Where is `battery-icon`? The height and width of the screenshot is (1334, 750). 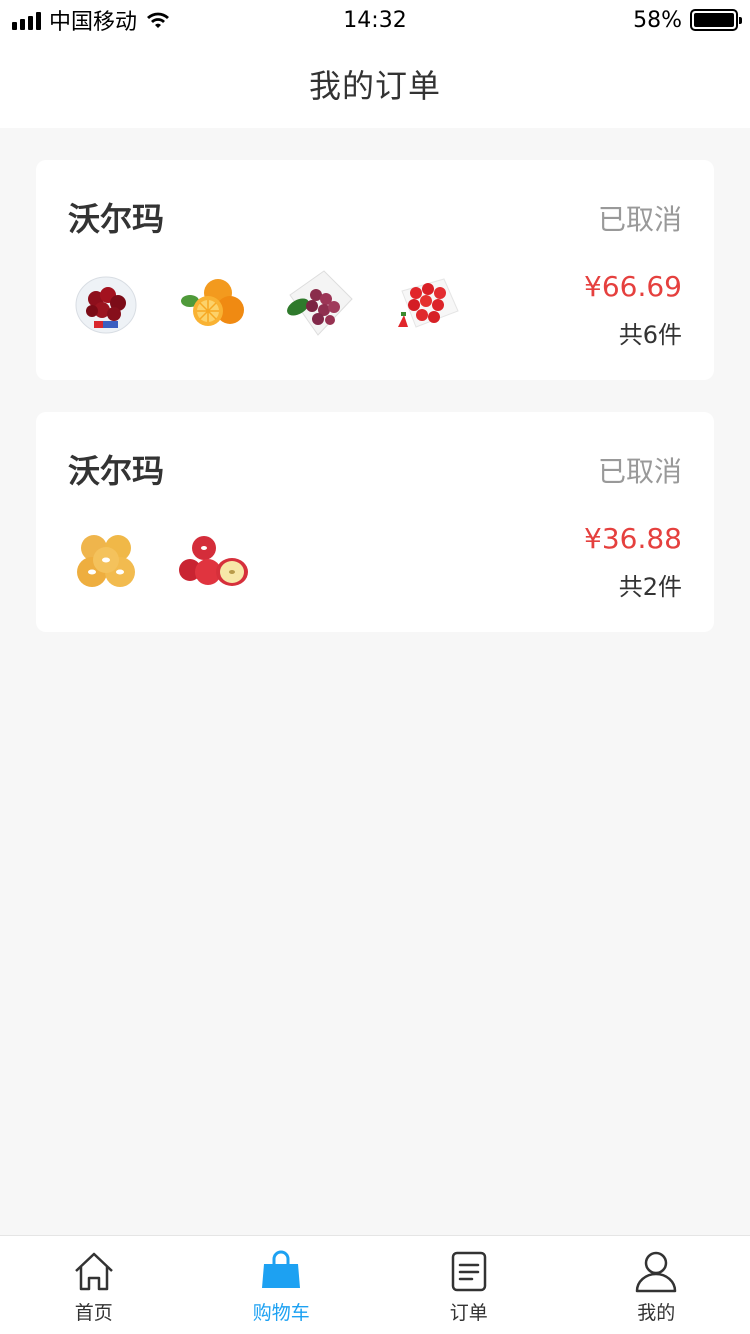
battery-icon is located at coordinates (716, 20).